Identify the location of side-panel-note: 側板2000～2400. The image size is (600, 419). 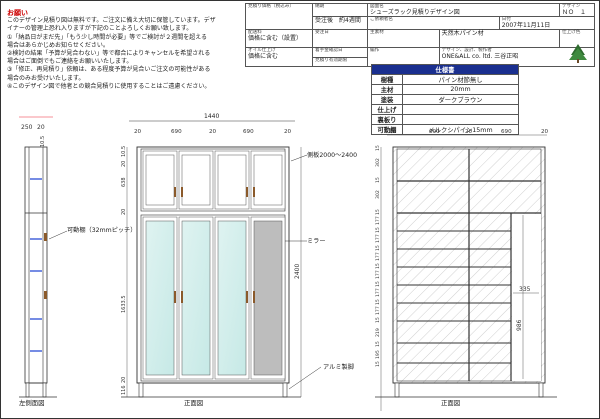
(332, 155).